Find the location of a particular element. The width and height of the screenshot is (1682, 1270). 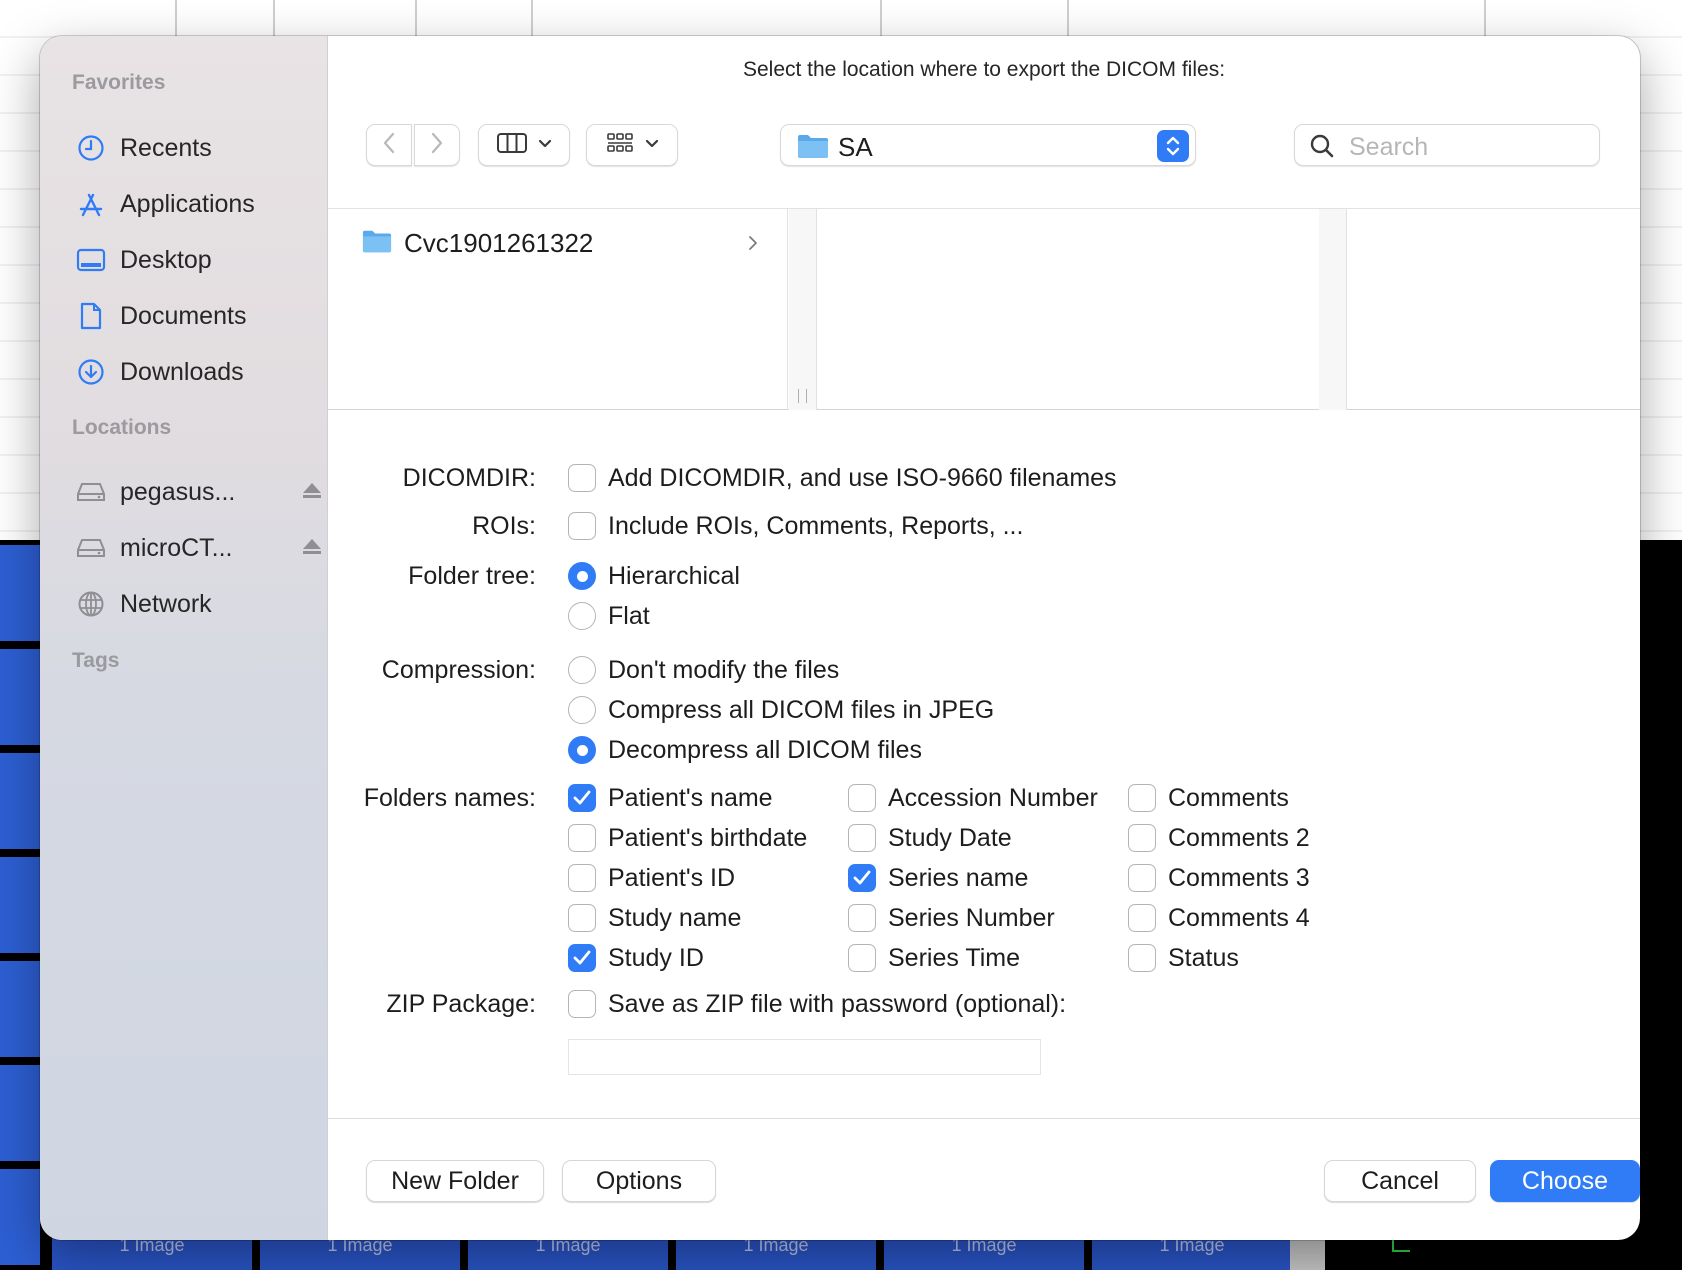

drive-icon is located at coordinates (91, 548).